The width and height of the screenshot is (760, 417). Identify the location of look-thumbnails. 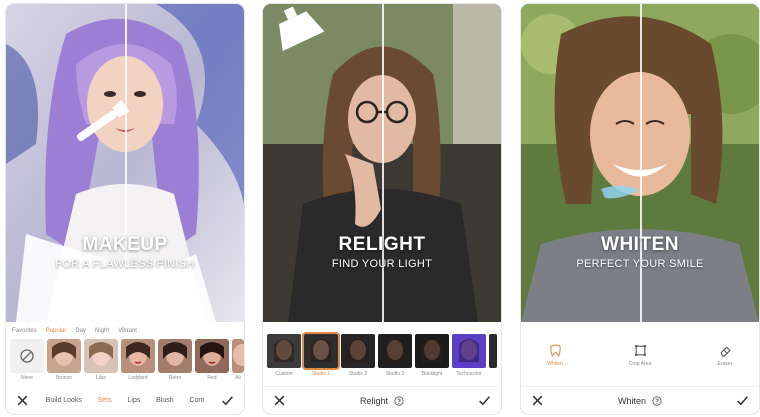
(125, 353).